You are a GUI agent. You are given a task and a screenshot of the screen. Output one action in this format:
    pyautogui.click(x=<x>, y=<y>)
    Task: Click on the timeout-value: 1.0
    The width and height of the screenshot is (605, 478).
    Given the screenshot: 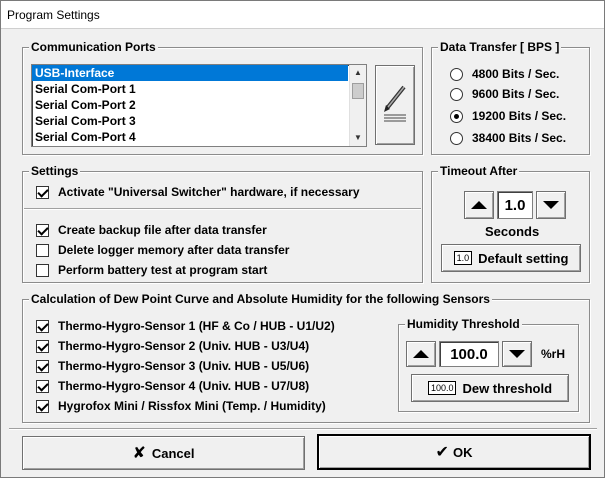 What is the action you would take?
    pyautogui.click(x=515, y=205)
    